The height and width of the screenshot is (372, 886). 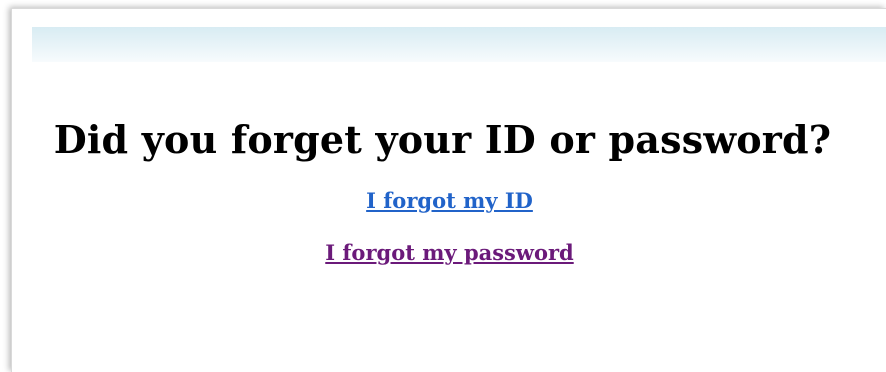 I want to click on page-title: Did you forget your ID or password?, so click(x=442, y=139).